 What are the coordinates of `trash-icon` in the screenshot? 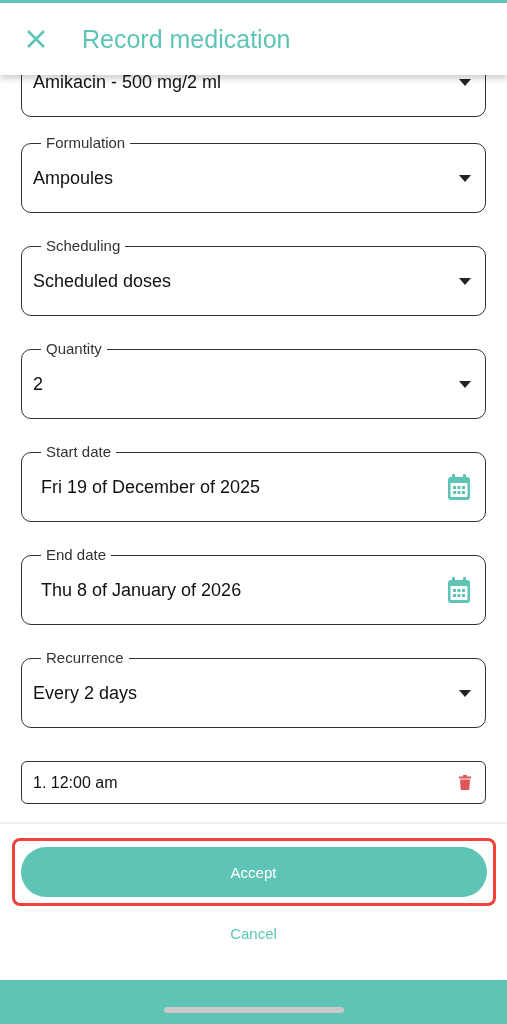 It's located at (465, 782).